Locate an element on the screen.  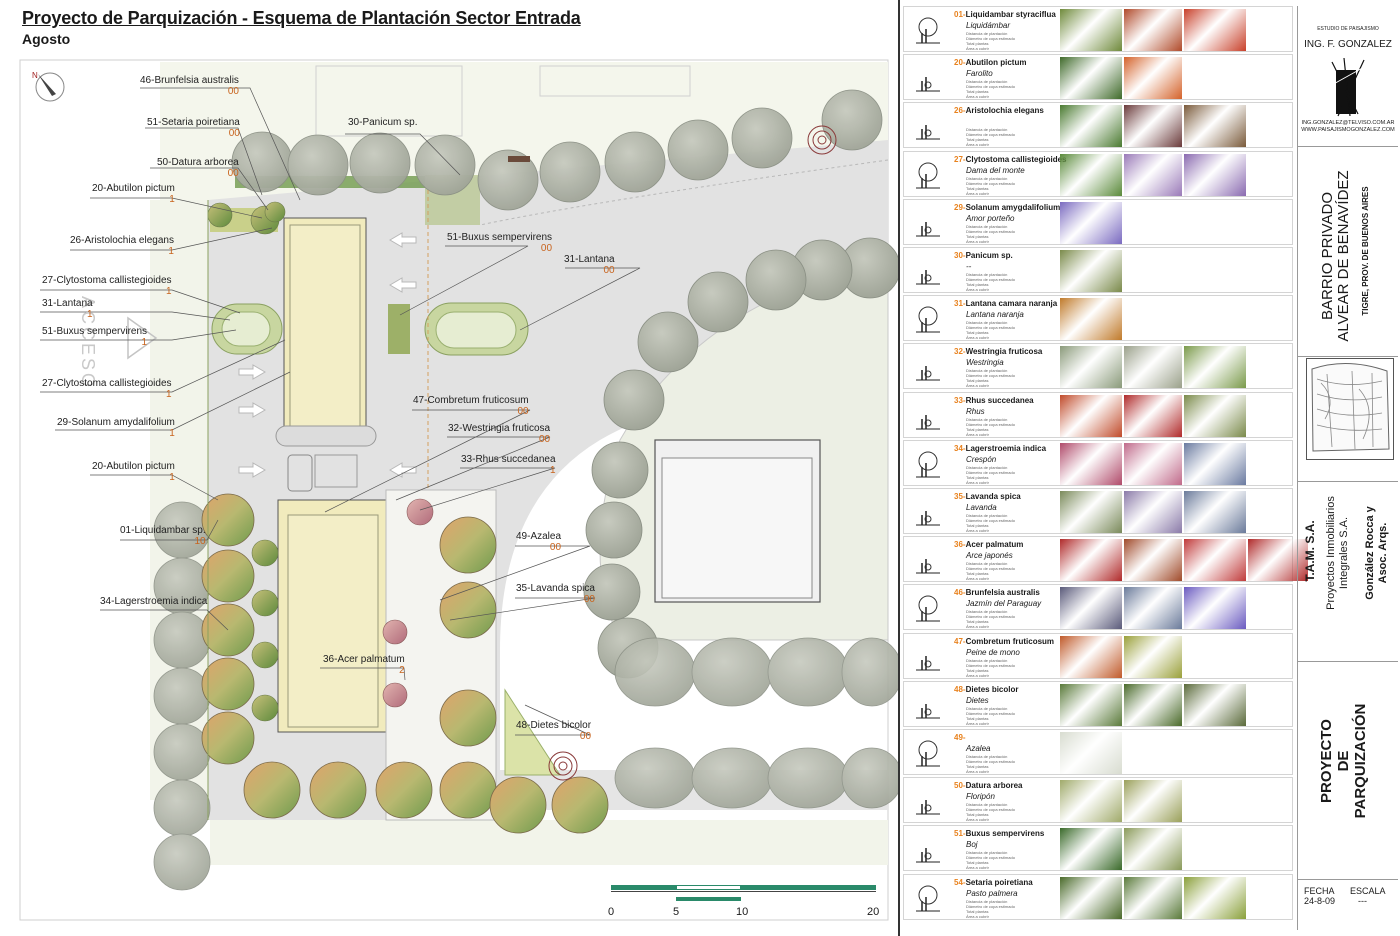
plant-common-name: Lantana naranja is located at coordinates (995, 315).